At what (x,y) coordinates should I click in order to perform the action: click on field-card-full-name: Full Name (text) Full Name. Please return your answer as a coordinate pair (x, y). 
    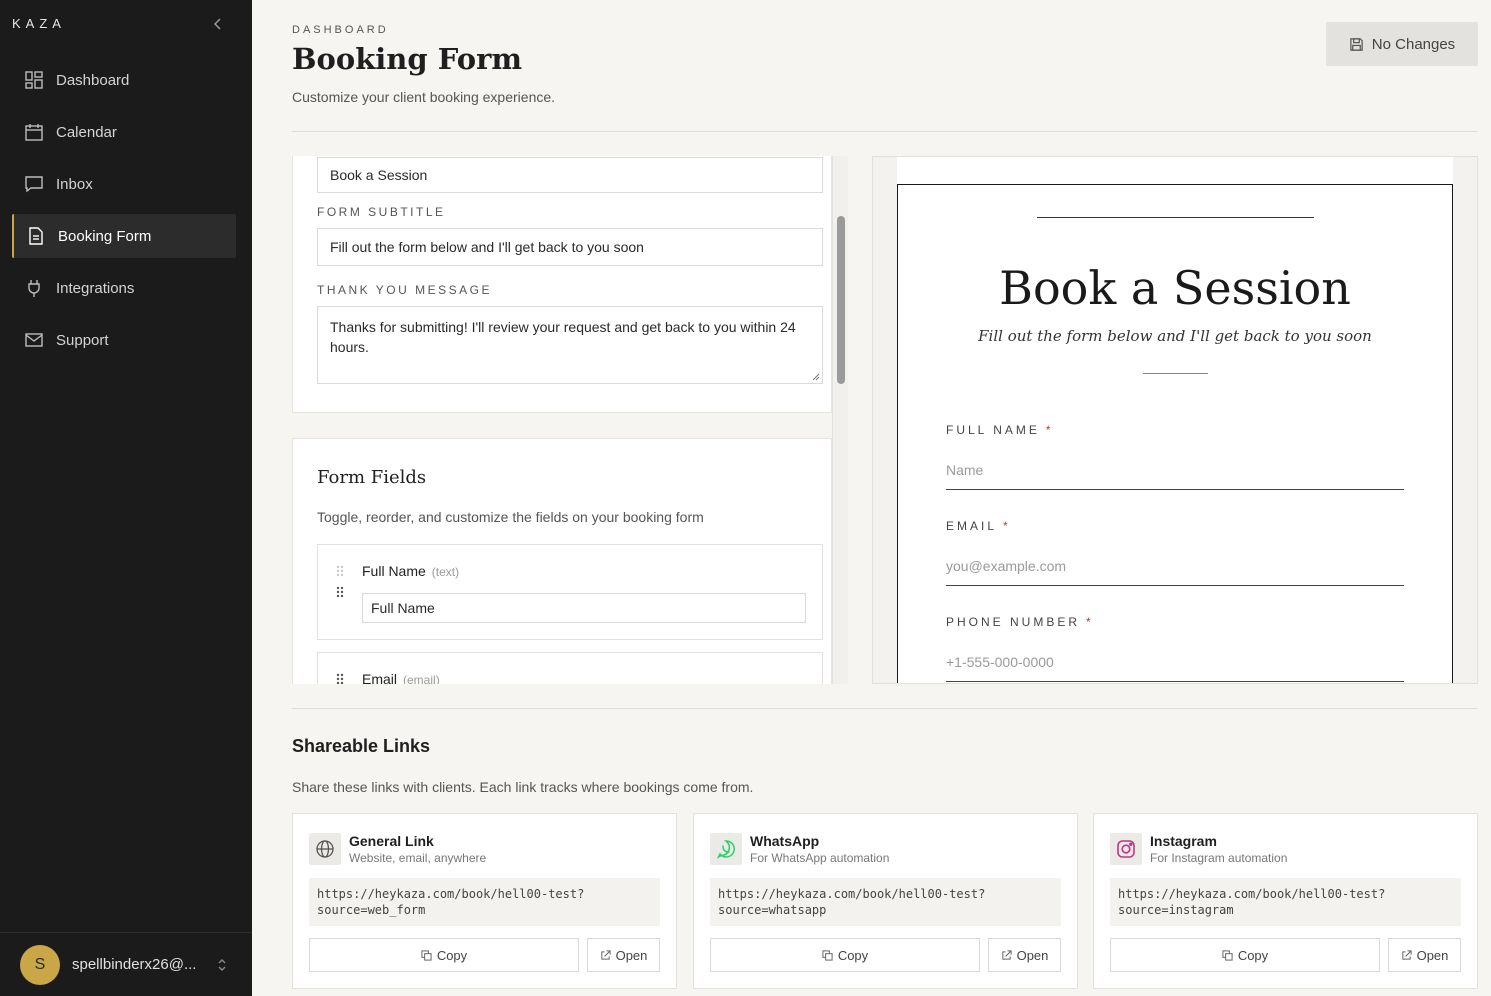
    Looking at the image, I should click on (570, 592).